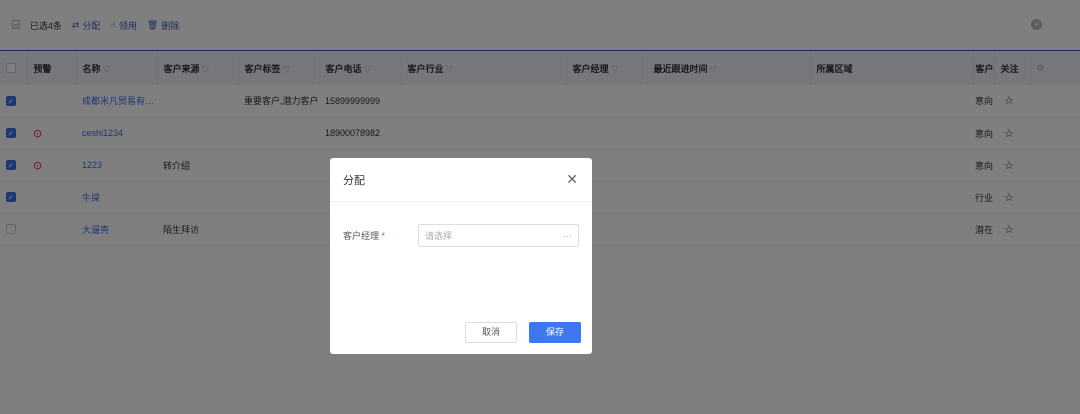 This screenshot has height=414, width=1080. What do you see at coordinates (490, 332) in the screenshot?
I see `cancel-button: 取消` at bounding box center [490, 332].